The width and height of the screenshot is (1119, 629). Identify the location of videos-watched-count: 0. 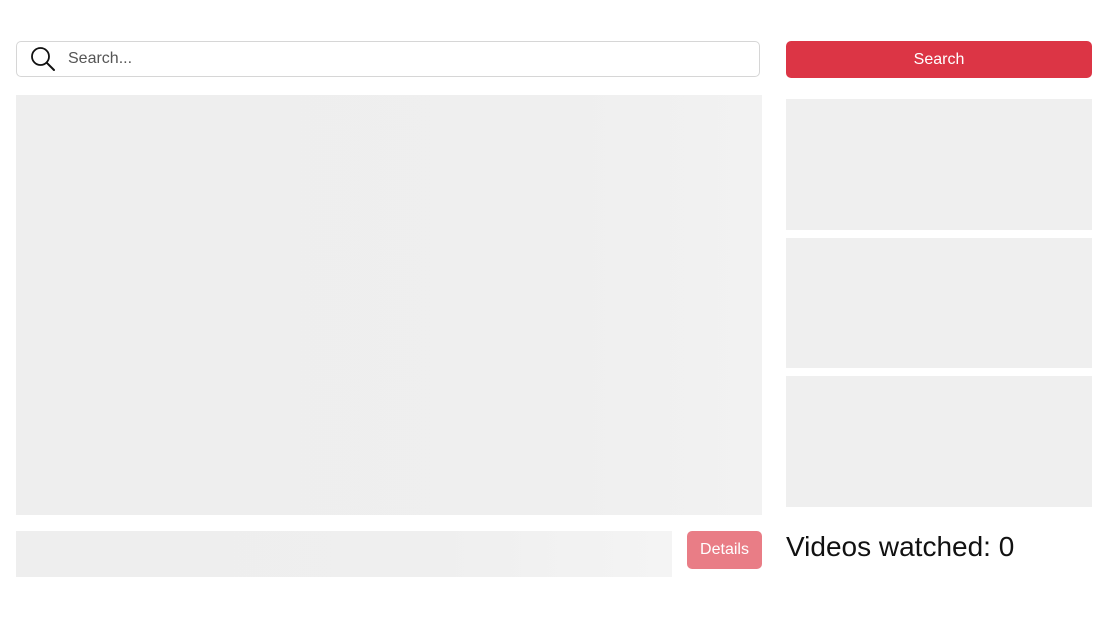
(1006, 546).